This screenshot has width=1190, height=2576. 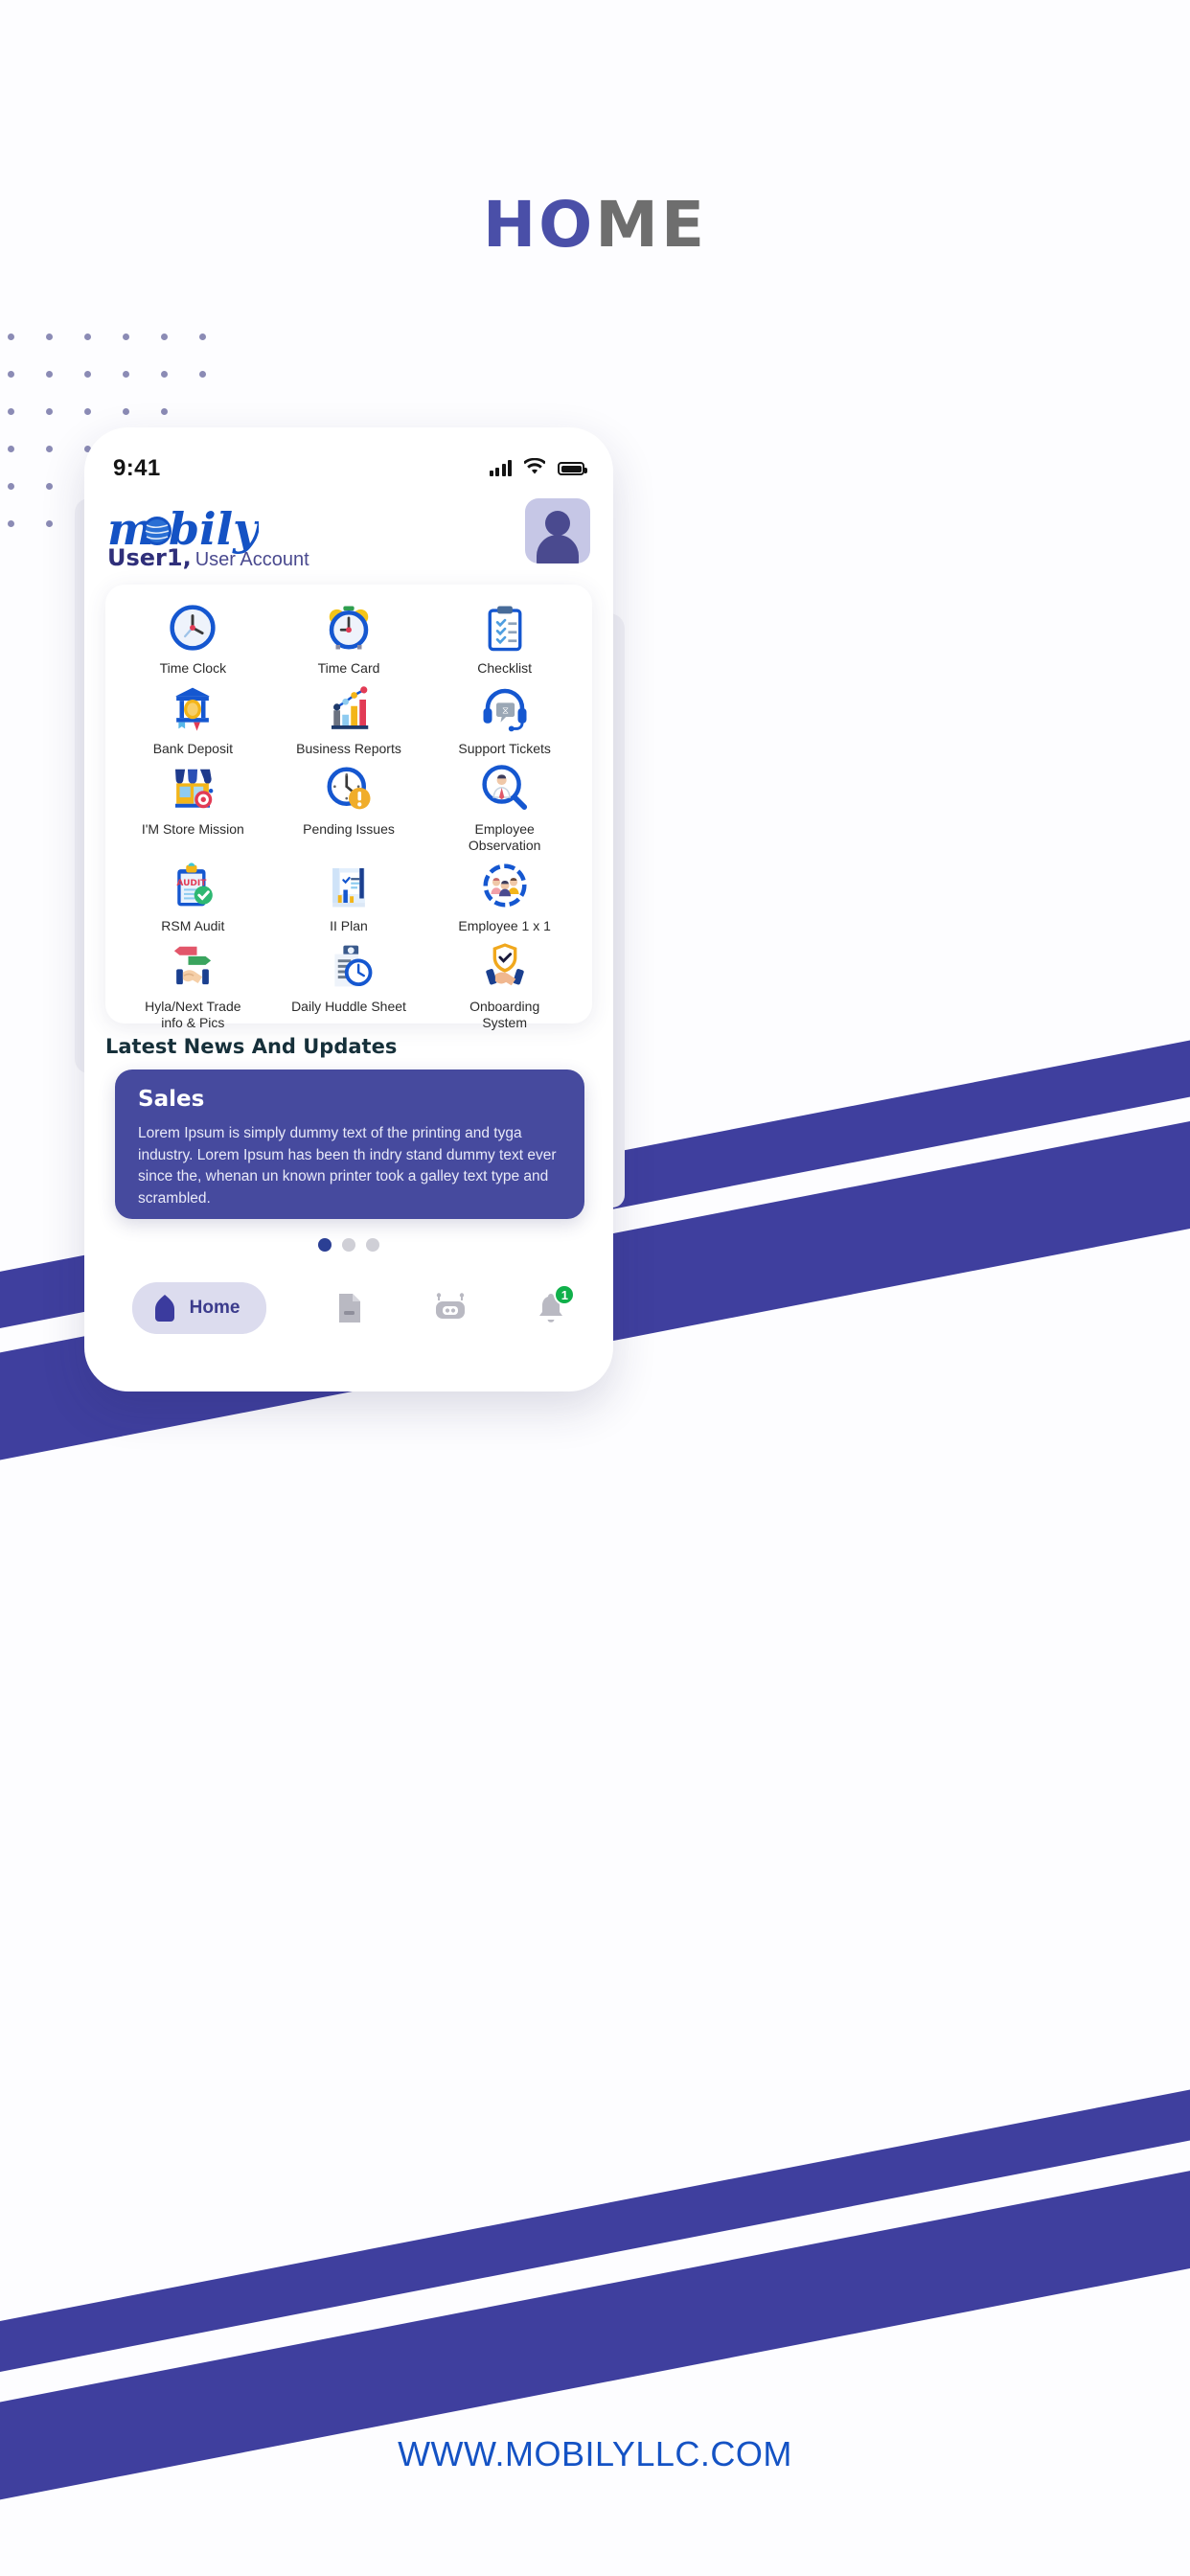 What do you see at coordinates (193, 708) in the screenshot?
I see `bank-icon` at bounding box center [193, 708].